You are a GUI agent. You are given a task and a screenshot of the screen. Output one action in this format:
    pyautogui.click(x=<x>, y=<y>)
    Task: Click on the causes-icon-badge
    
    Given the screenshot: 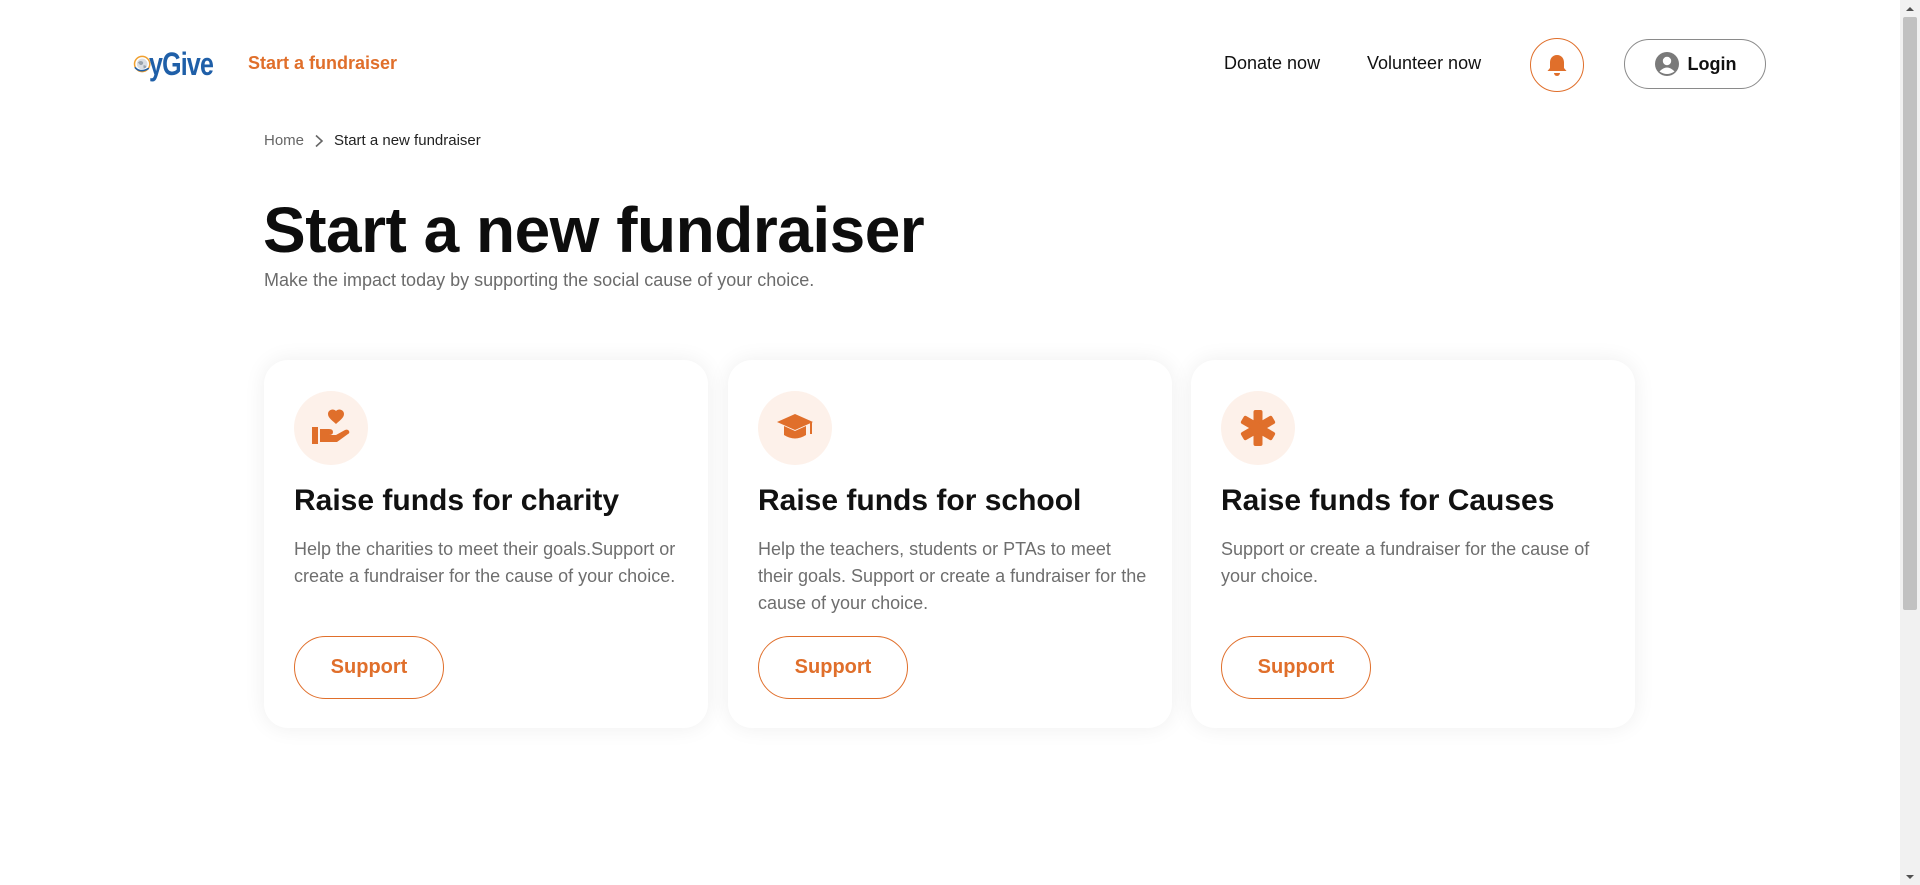 What is the action you would take?
    pyautogui.click(x=1258, y=428)
    